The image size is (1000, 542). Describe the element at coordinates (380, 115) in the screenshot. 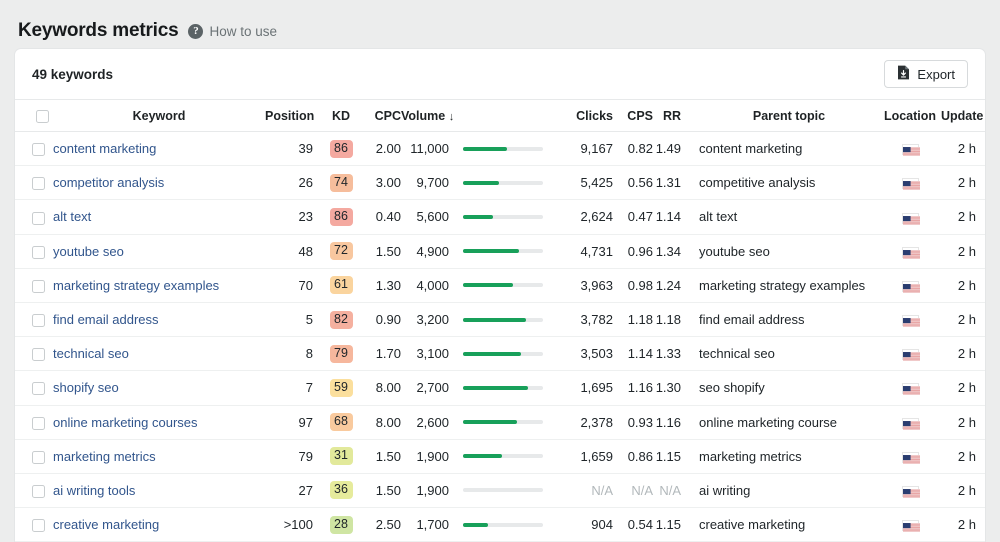

I see `column-header-cpc: CPC` at that location.